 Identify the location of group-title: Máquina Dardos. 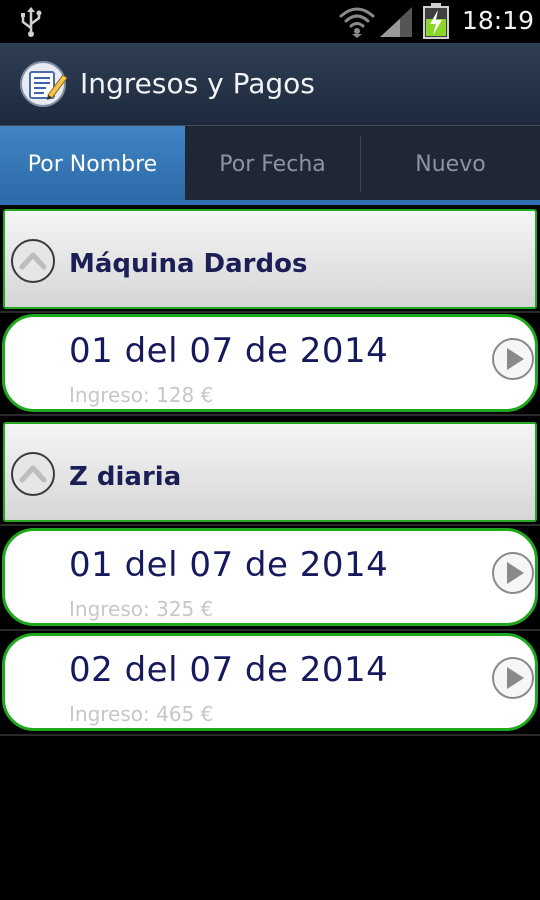
(188, 264).